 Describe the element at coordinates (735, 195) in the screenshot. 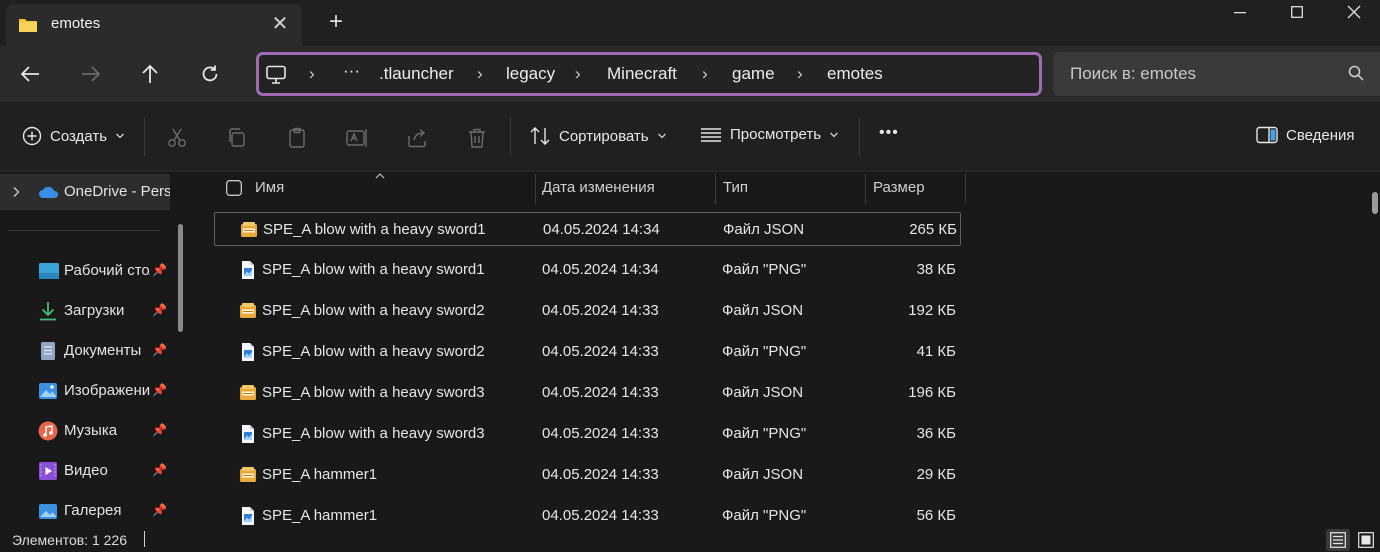

I see `column-header-type: Тип` at that location.